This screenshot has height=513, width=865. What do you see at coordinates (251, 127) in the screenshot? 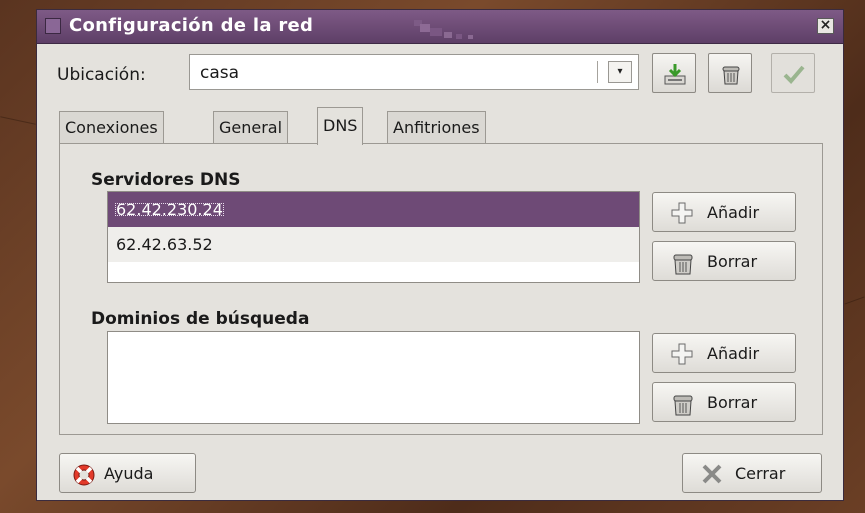
I see `tab-general: General` at bounding box center [251, 127].